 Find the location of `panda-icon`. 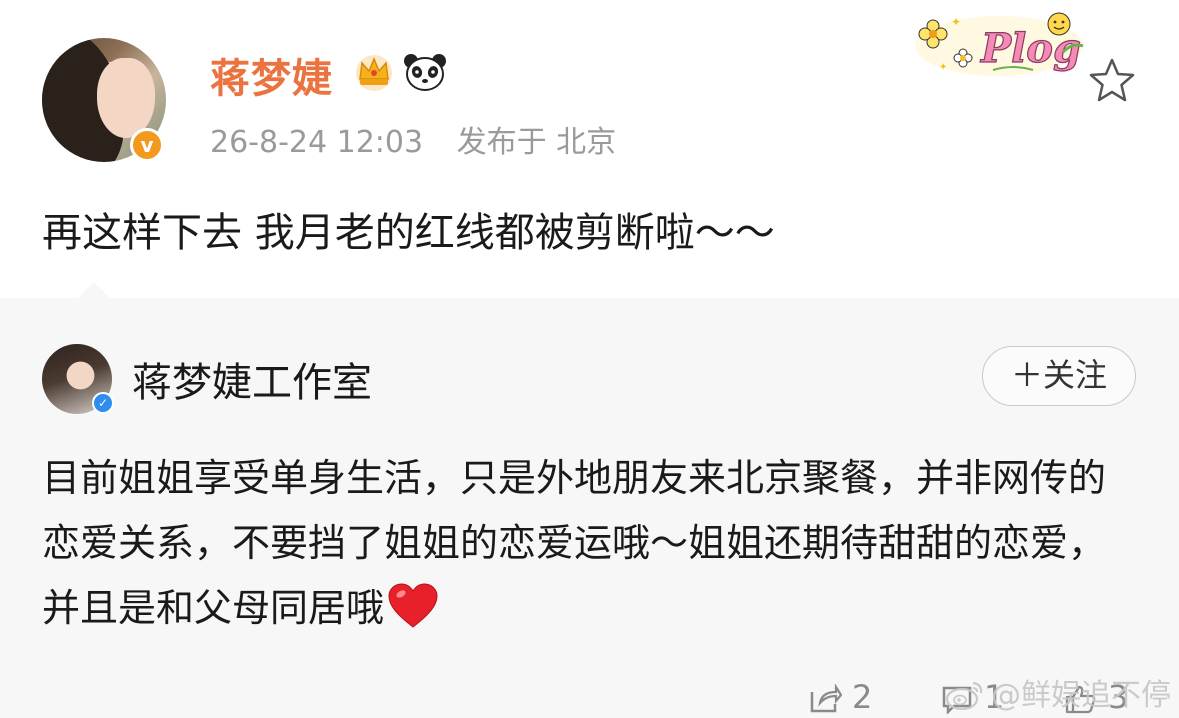

panda-icon is located at coordinates (425, 72).